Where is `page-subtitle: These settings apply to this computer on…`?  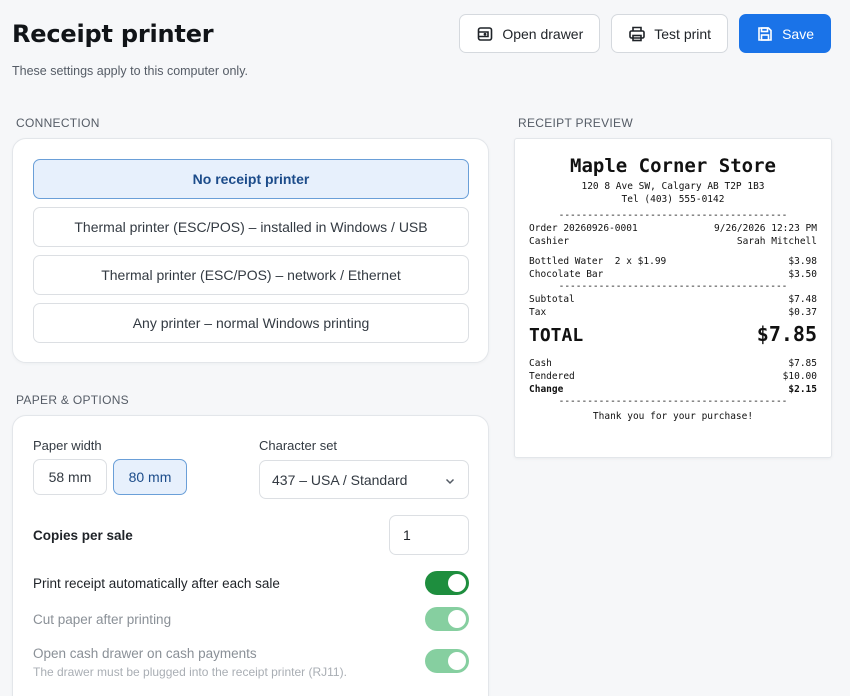
page-subtitle: These settings apply to this computer on… is located at coordinates (130, 71).